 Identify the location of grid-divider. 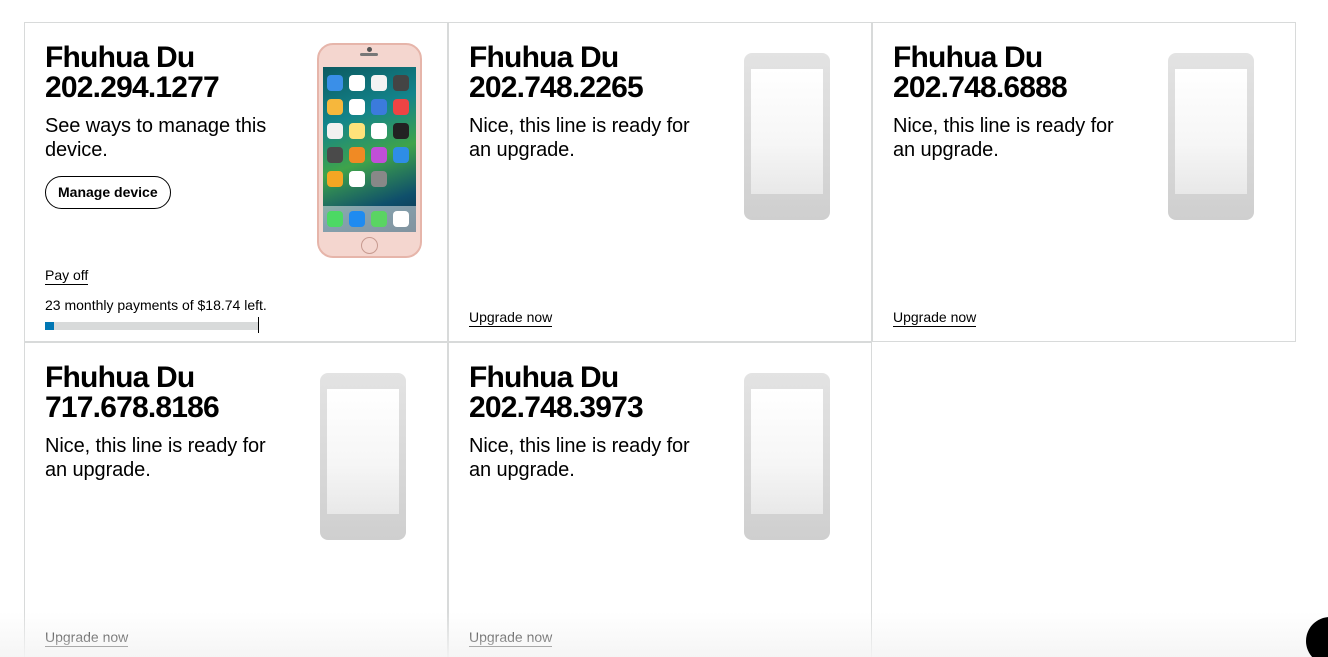
(871, 499).